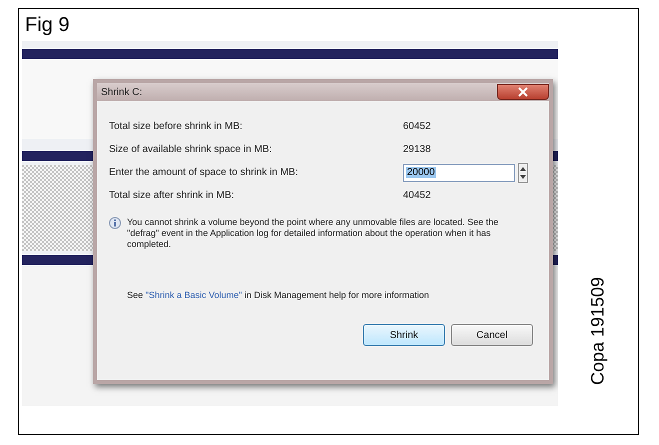  Describe the element at coordinates (417, 126) in the screenshot. I see `field-value: 60452` at that location.